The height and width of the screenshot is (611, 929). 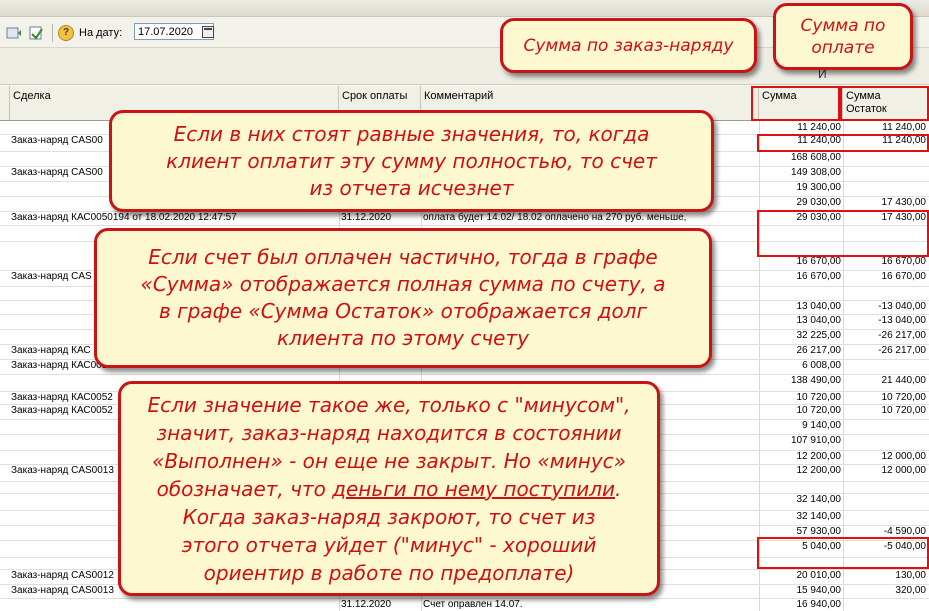 What do you see at coordinates (14, 33) in the screenshot?
I see `refresh-icon` at bounding box center [14, 33].